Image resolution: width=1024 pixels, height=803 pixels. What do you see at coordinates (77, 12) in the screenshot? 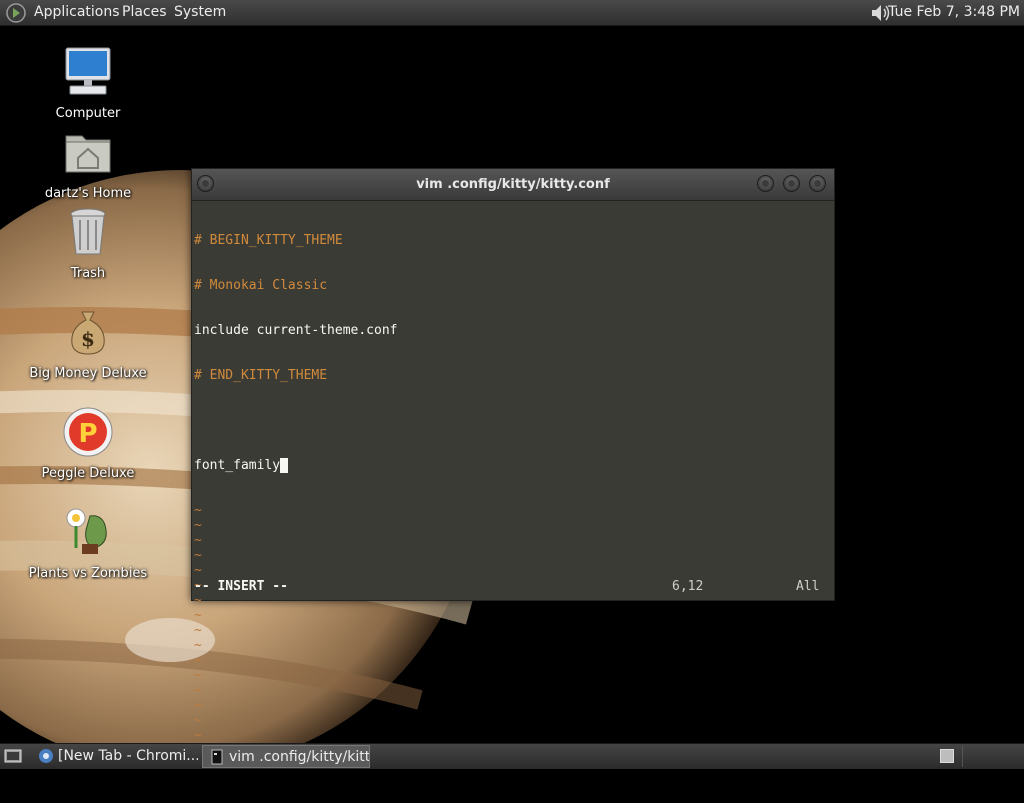
I see `menu-applications: Applications` at bounding box center [77, 12].